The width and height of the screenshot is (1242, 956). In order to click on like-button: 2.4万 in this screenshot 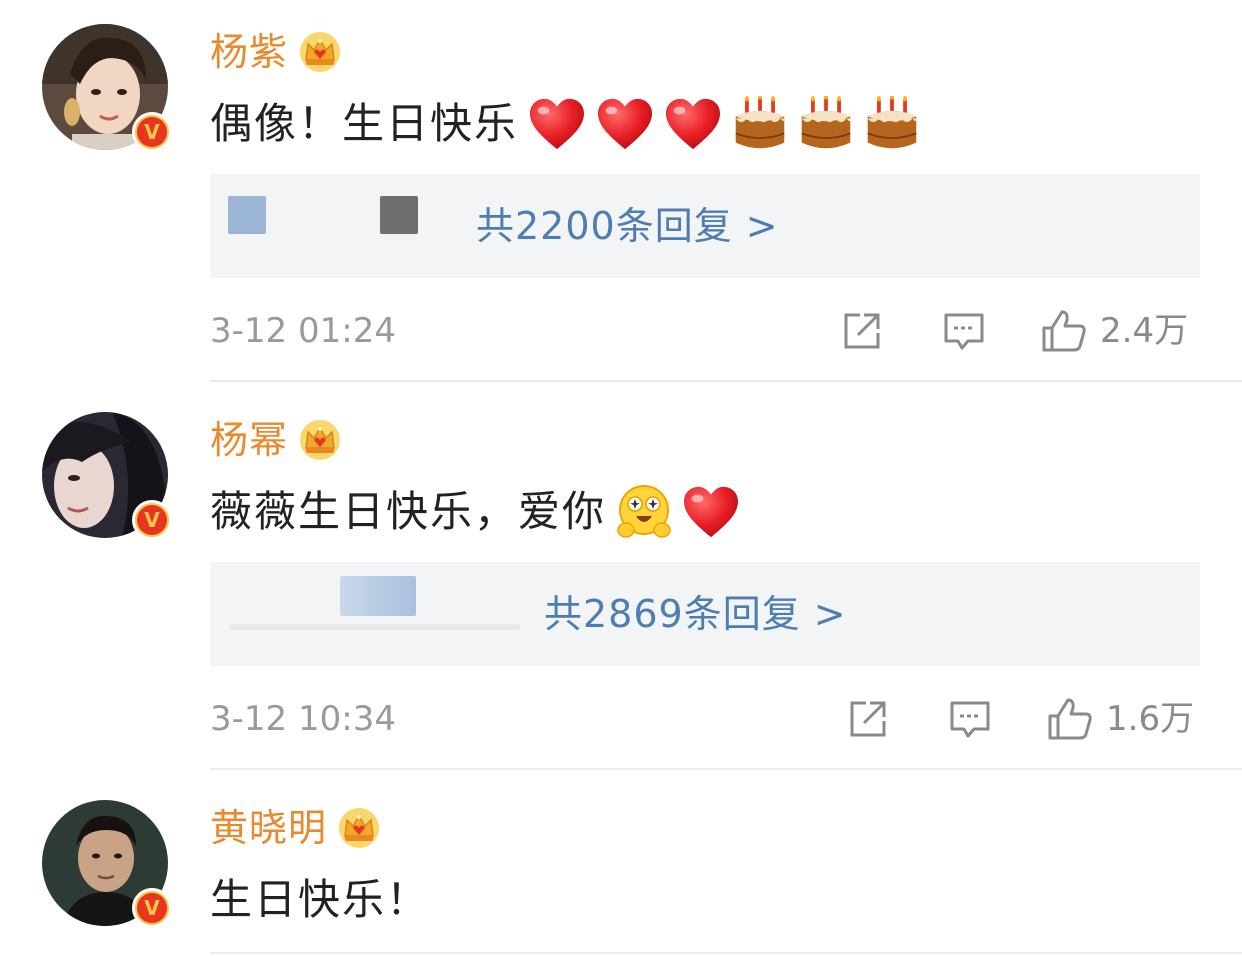, I will do `click(1114, 331)`.